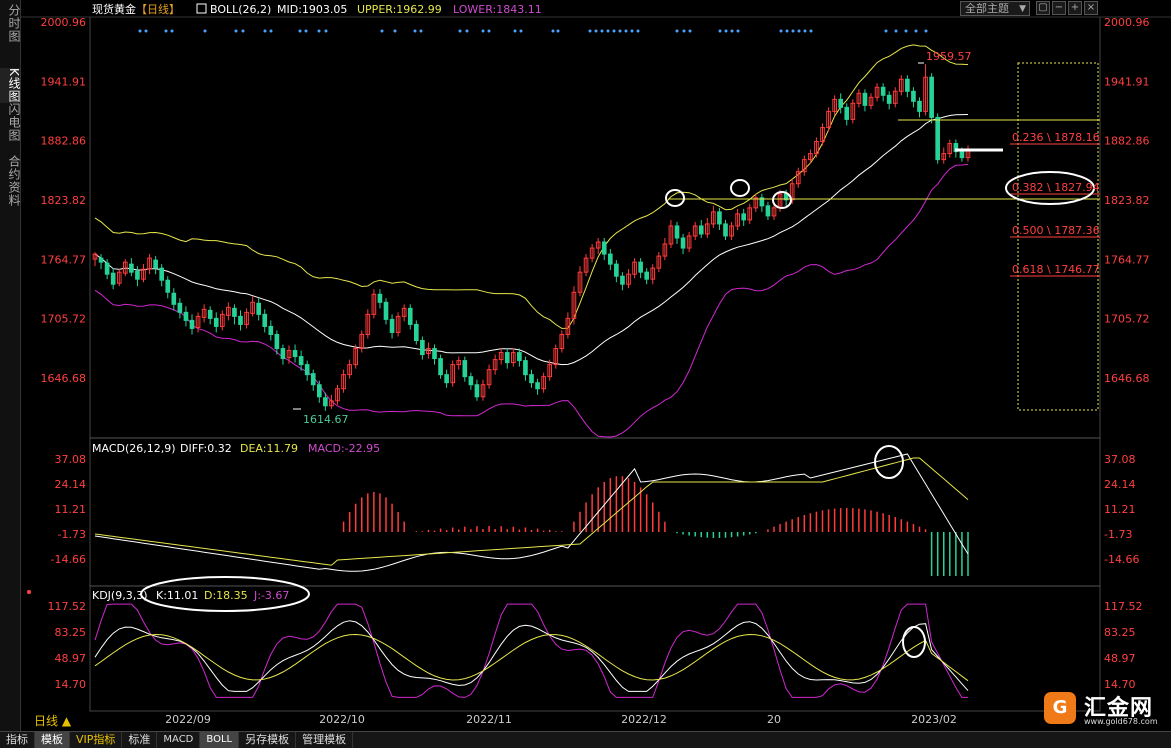  Describe the element at coordinates (71, 509) in the screenshot. I see `macd-tick-left: 11.21` at that location.